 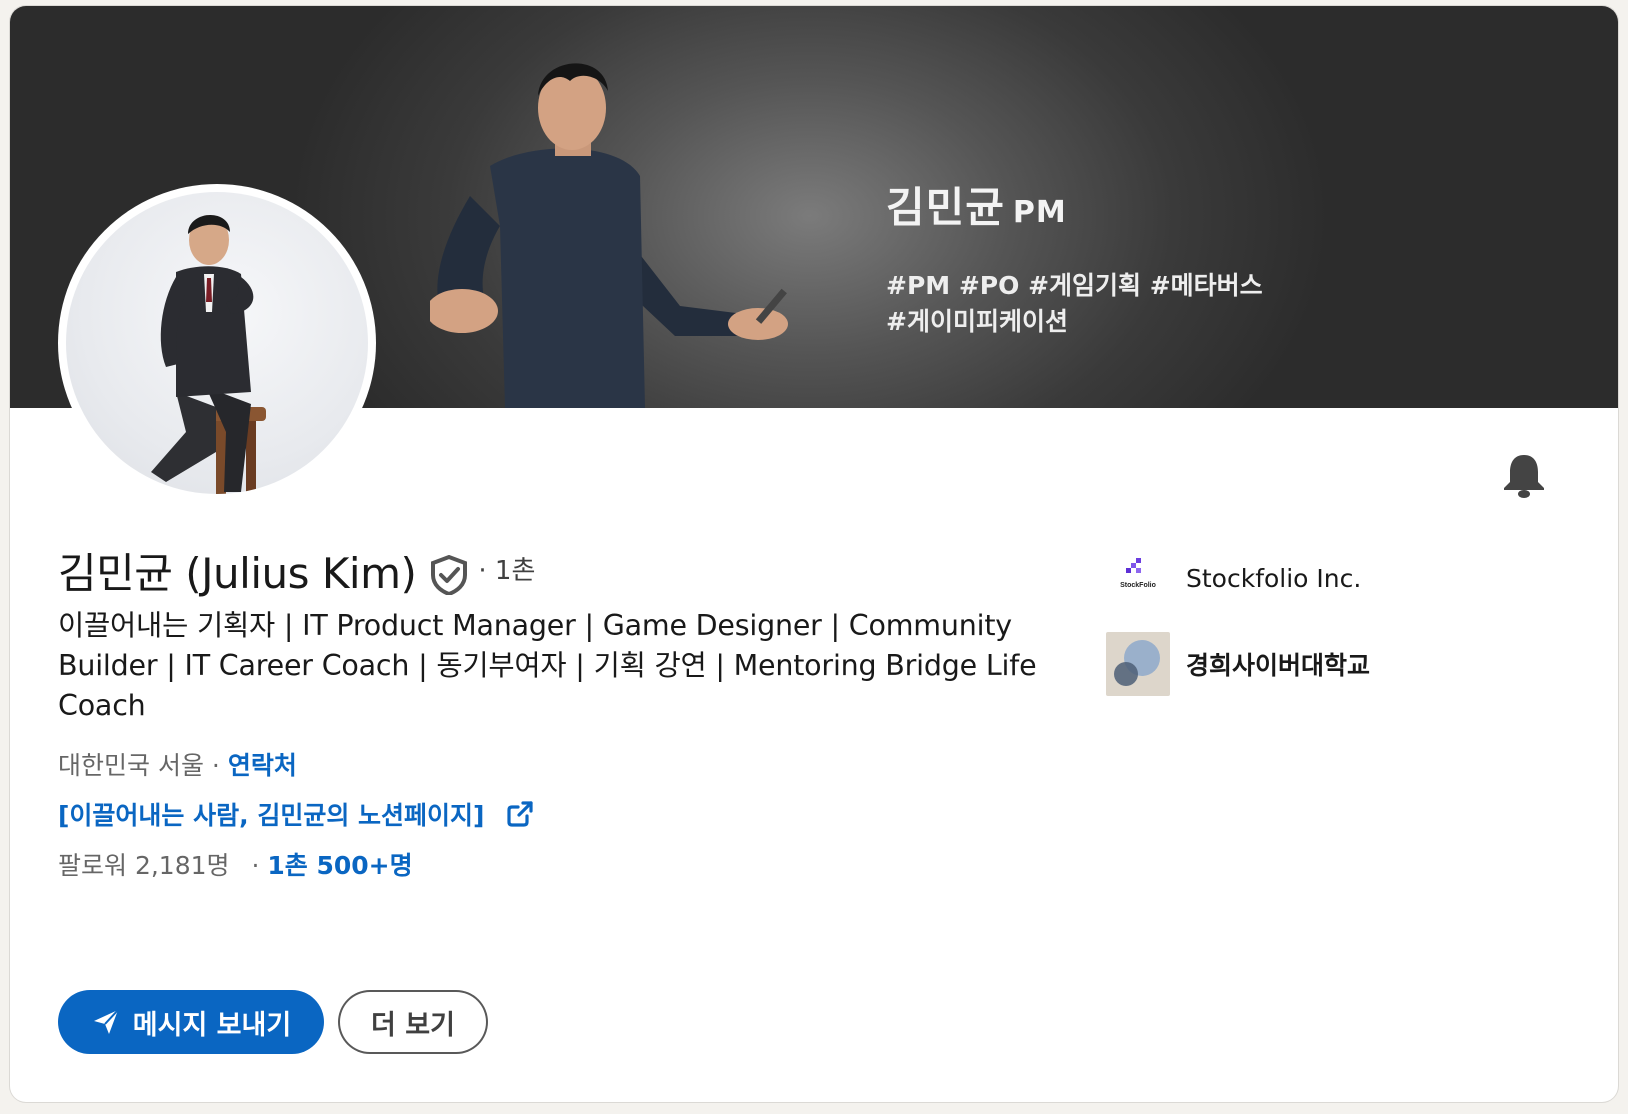 What do you see at coordinates (1274, 578) in the screenshot?
I see `org-name-stockfolio: Stockfolio Inc.` at bounding box center [1274, 578].